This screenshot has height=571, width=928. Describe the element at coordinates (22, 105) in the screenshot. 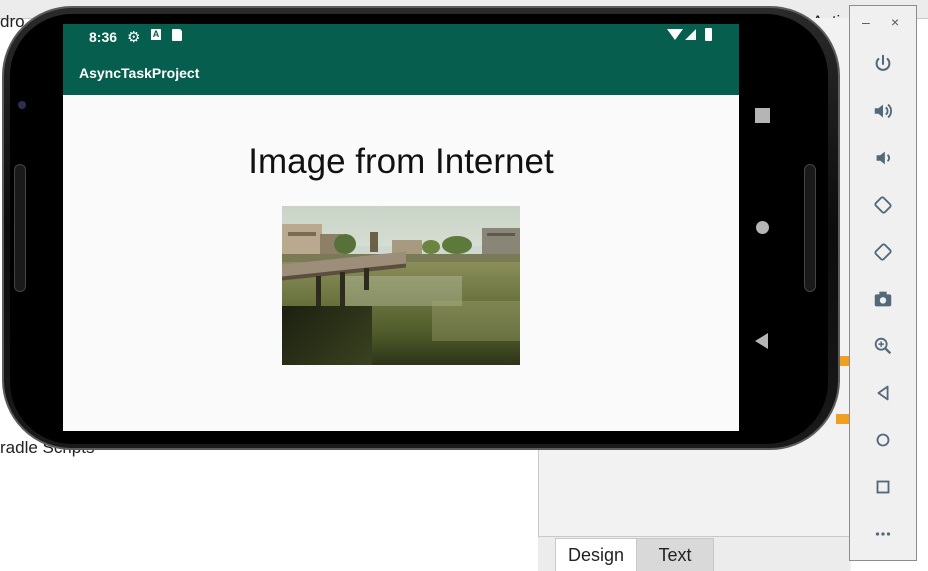

I see `front-camera` at that location.